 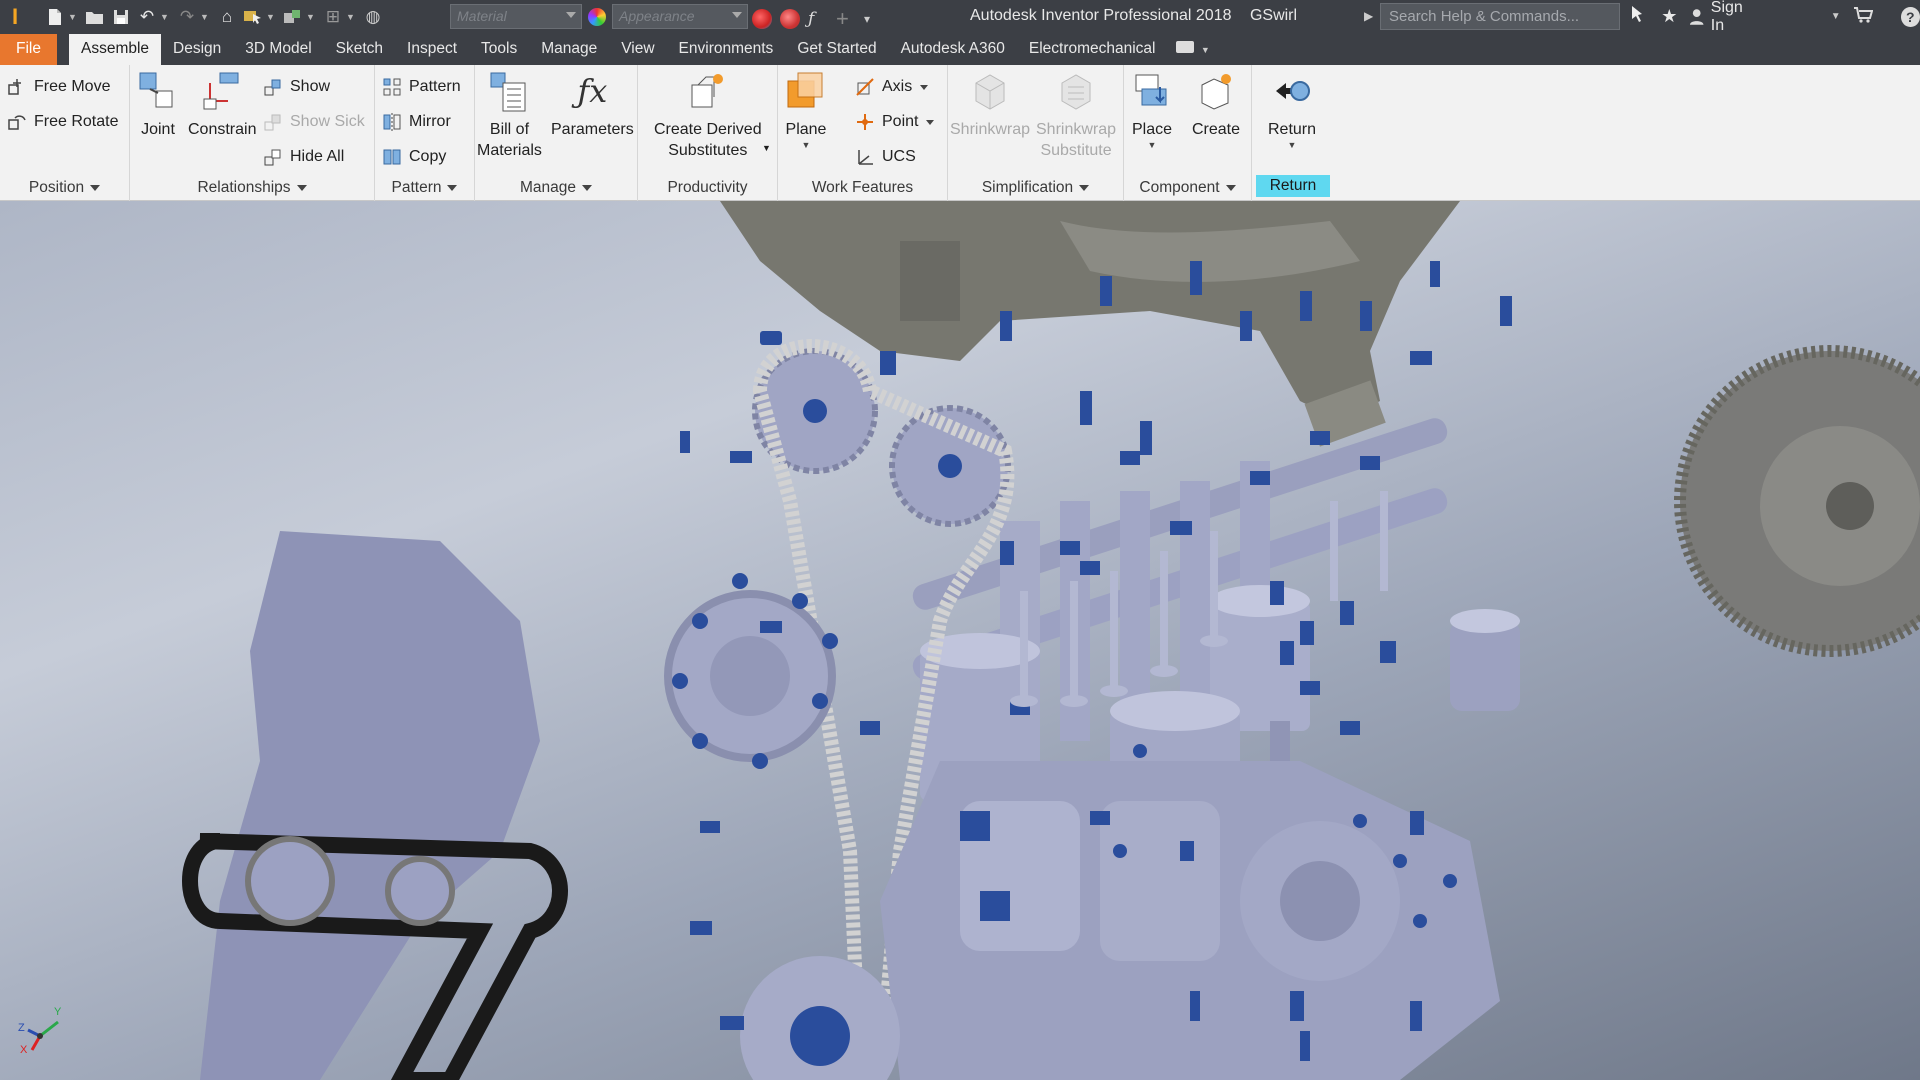 I want to click on crank-pulley, so click(x=782, y=835).